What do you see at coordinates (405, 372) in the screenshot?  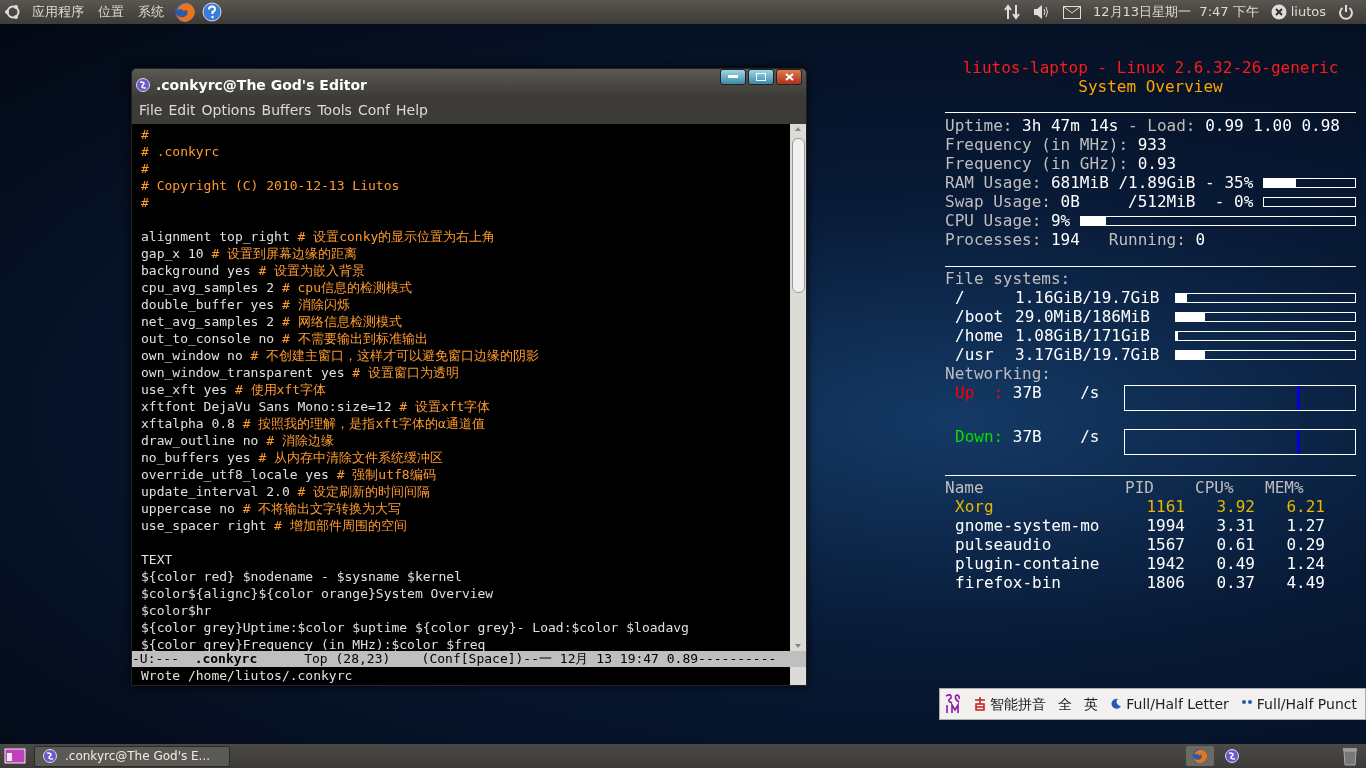 I see `code-comment: # 设置窗口为透明` at bounding box center [405, 372].